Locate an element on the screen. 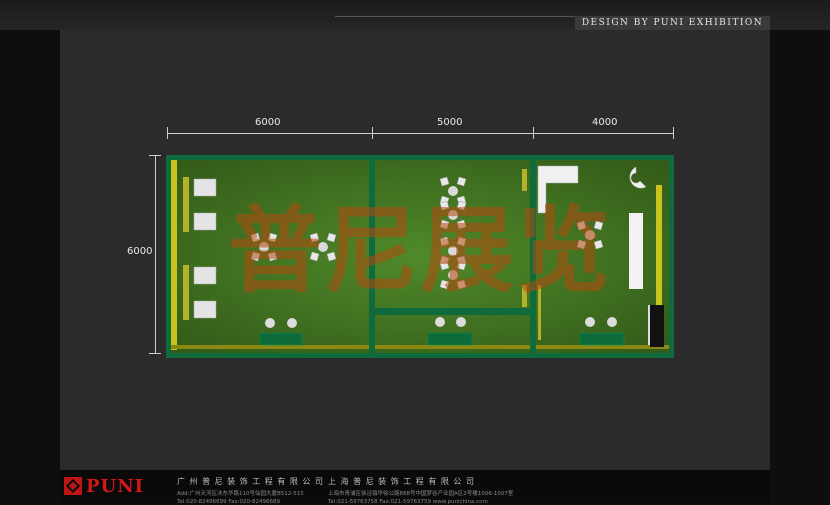  header-rule is located at coordinates (455, 16).